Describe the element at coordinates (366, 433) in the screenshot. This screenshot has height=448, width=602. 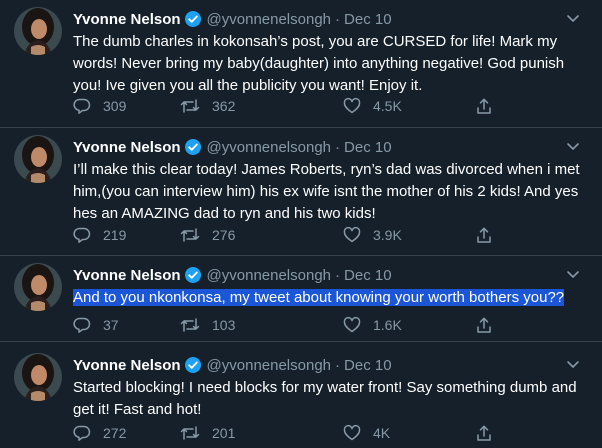
I see `like-button: 4K` at that location.